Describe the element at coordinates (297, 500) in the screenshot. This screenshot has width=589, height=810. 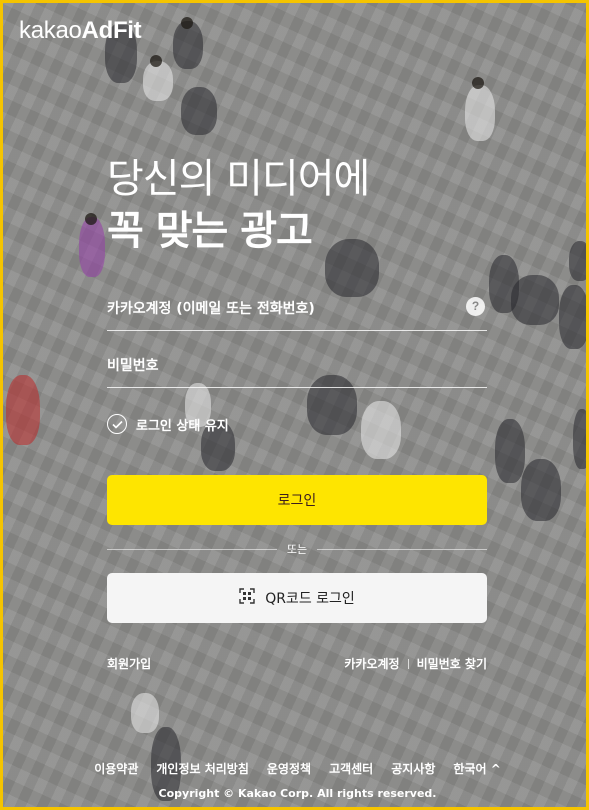
I see `login-button: 로그인` at that location.